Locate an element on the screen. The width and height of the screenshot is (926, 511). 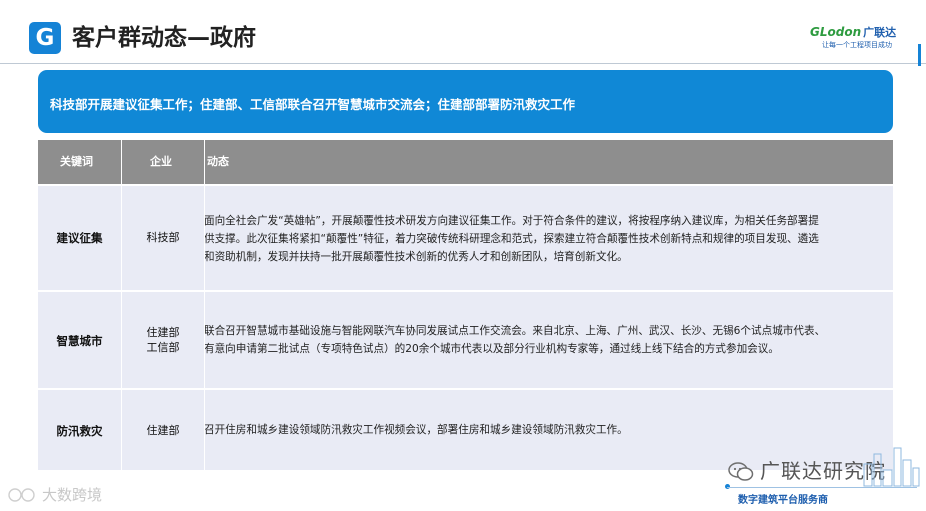
company-logo-icon: G is located at coordinates (45, 38).